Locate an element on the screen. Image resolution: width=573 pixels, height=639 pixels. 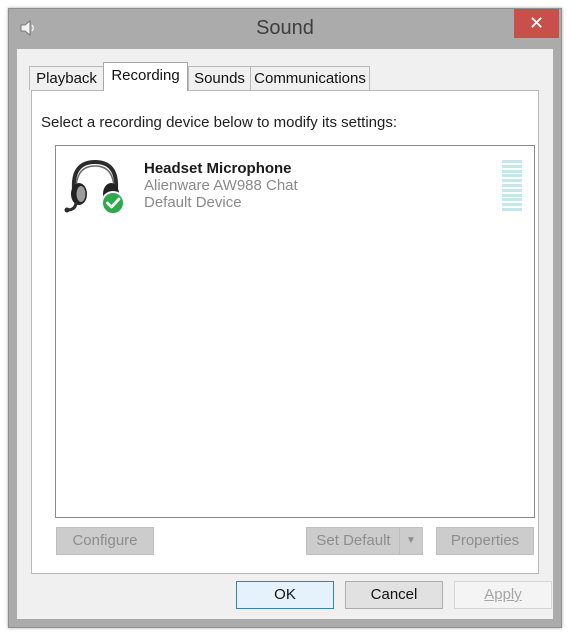
window-title: Sound is located at coordinates (285, 28).